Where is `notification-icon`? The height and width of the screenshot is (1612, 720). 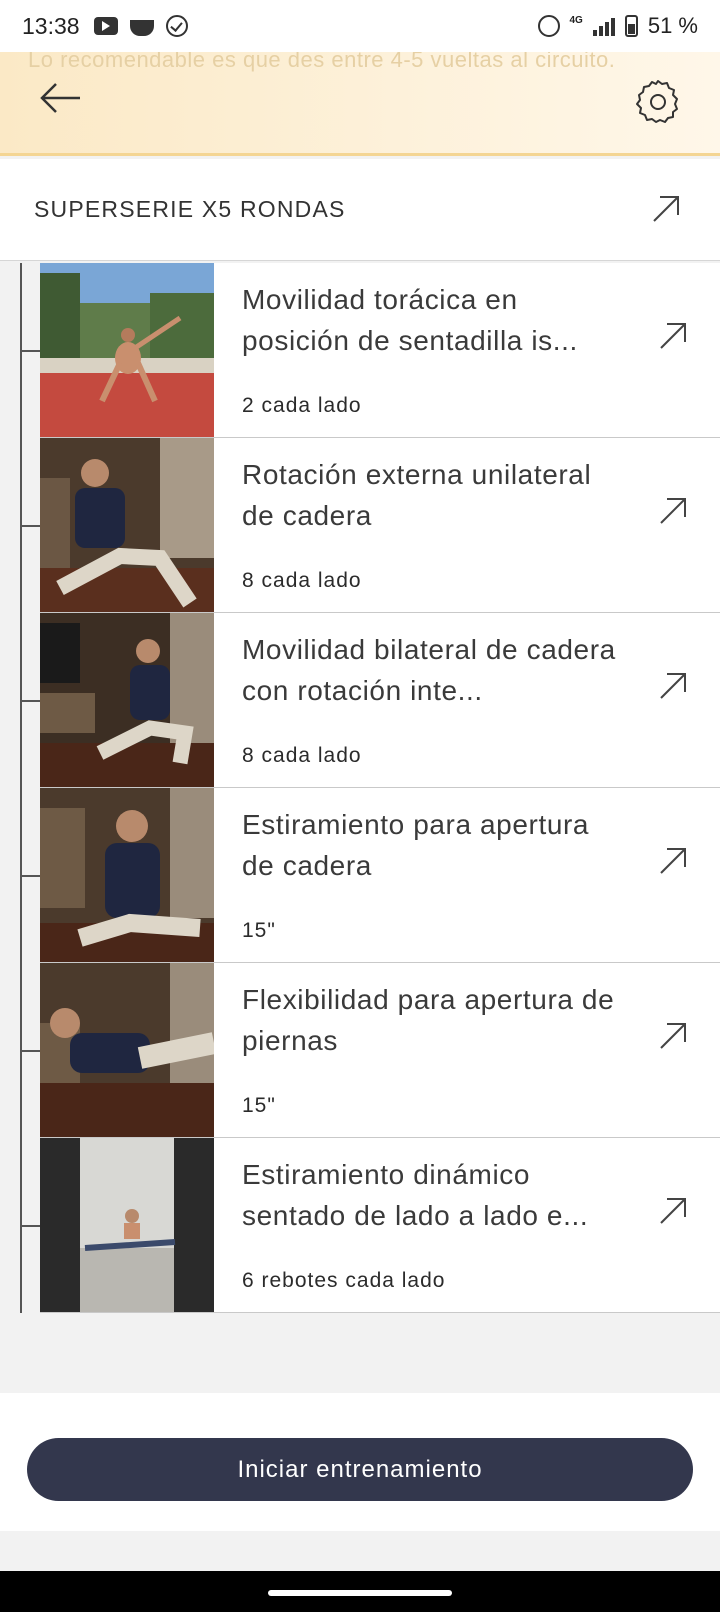 notification-icon is located at coordinates (141, 28).